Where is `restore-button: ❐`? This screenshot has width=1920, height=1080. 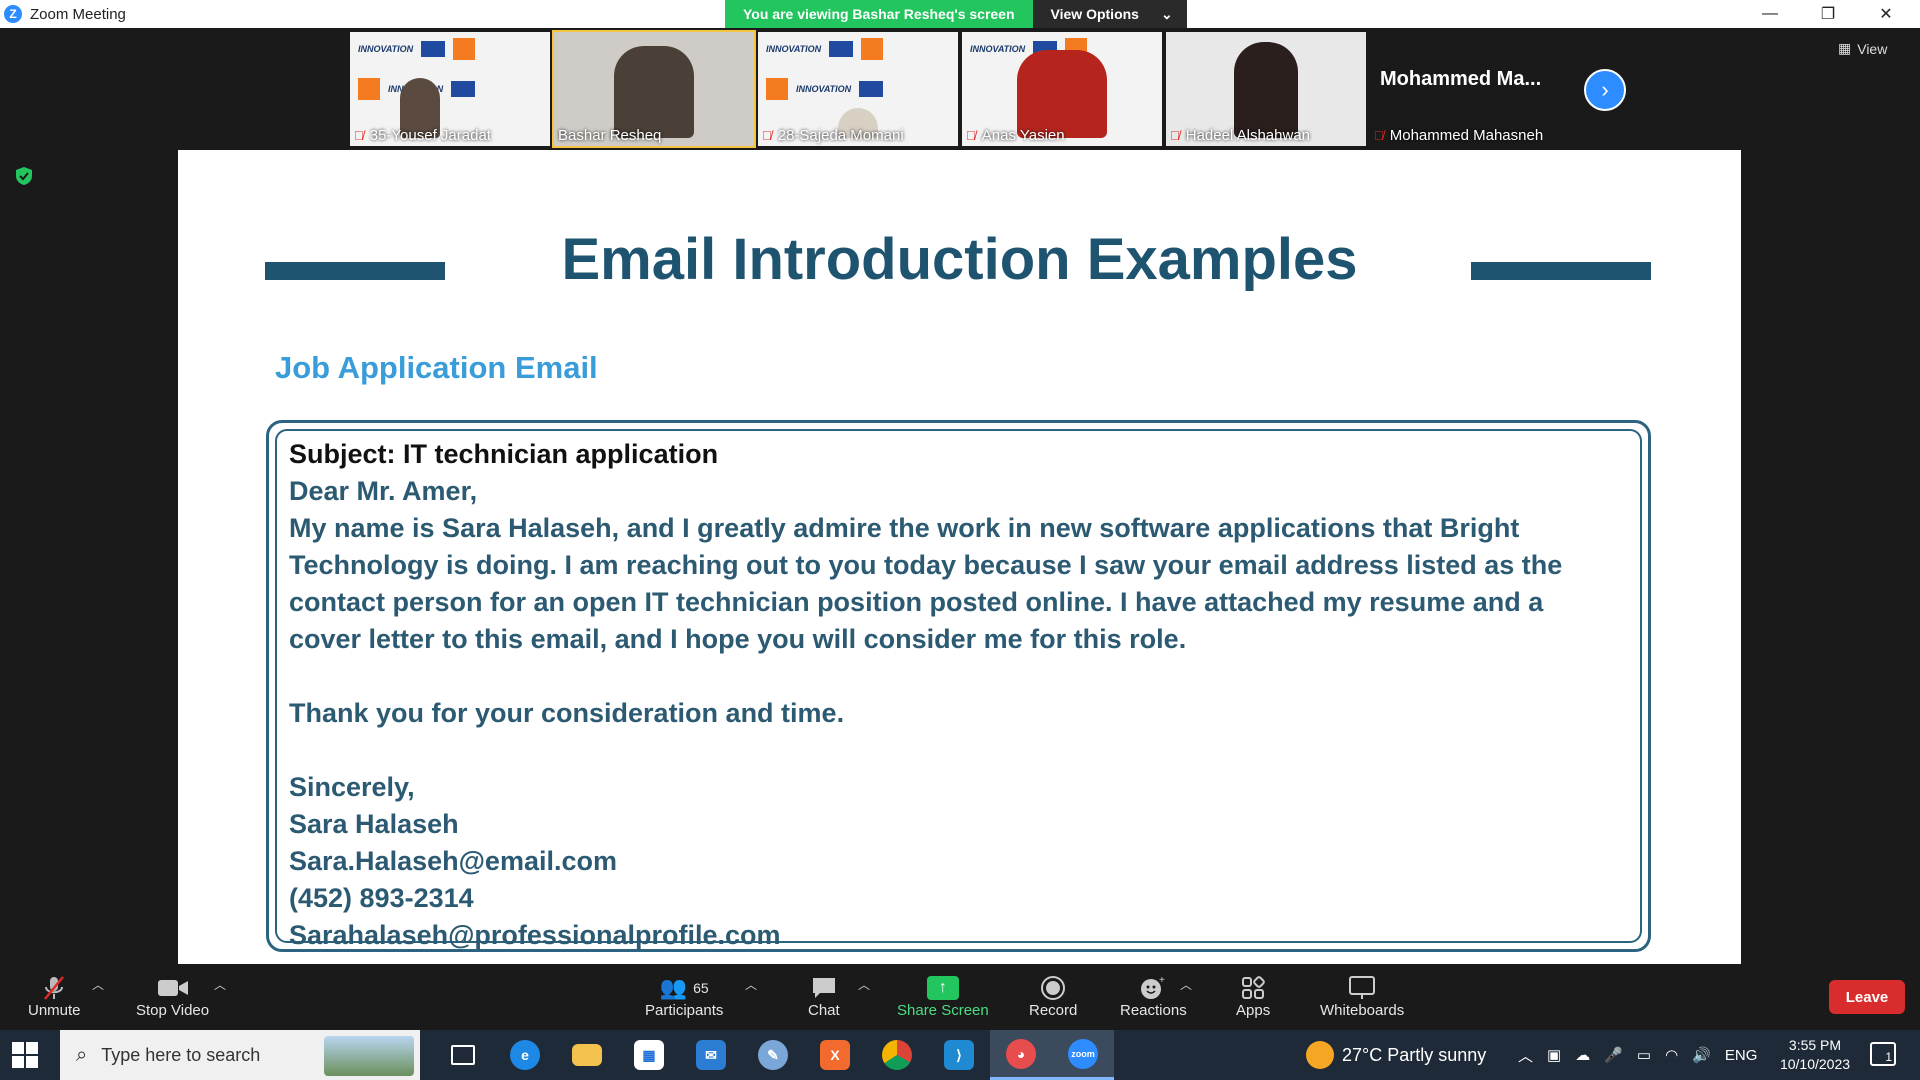 restore-button: ❐ is located at coordinates (1828, 14).